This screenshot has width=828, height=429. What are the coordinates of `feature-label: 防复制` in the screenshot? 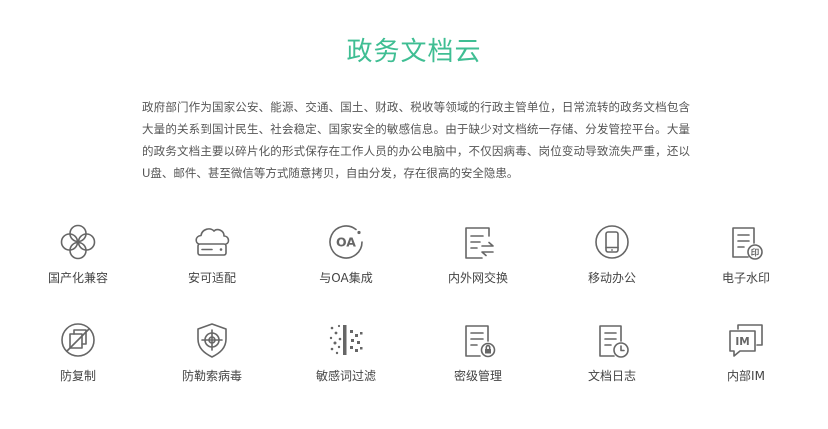 It's located at (77, 376).